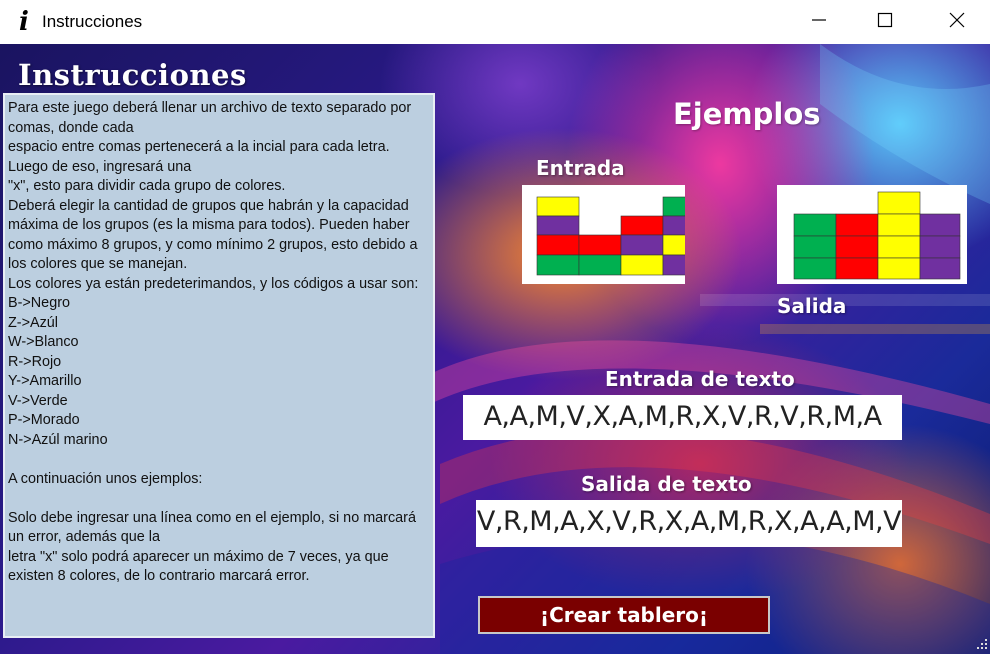 This screenshot has height=654, width=990. I want to click on info-icon: i, so click(24, 22).